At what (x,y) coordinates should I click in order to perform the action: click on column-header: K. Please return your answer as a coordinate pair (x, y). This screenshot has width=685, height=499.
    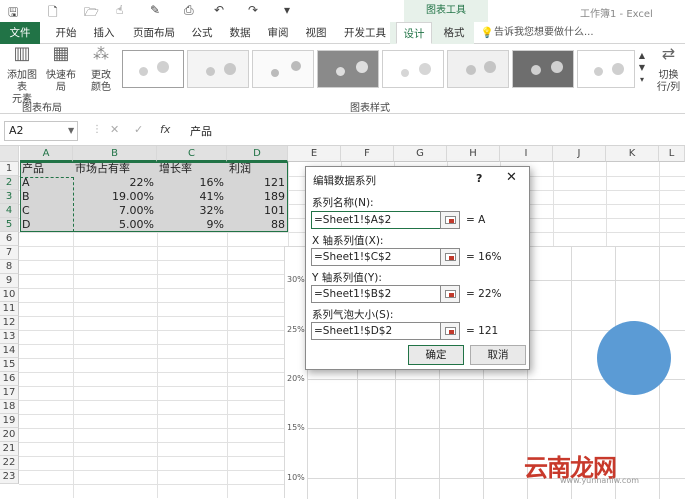
    Looking at the image, I should click on (632, 154).